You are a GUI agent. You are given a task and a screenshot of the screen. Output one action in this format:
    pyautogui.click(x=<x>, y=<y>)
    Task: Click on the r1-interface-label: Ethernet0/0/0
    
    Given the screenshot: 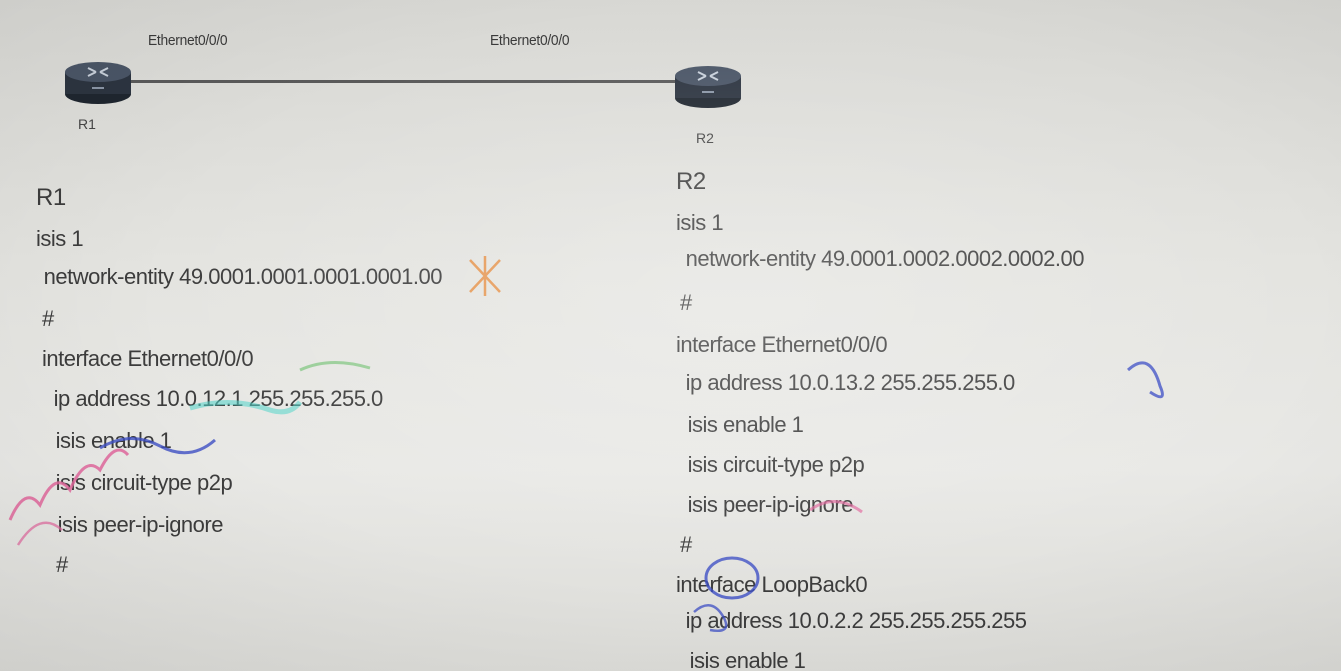 What is the action you would take?
    pyautogui.click(x=188, y=40)
    